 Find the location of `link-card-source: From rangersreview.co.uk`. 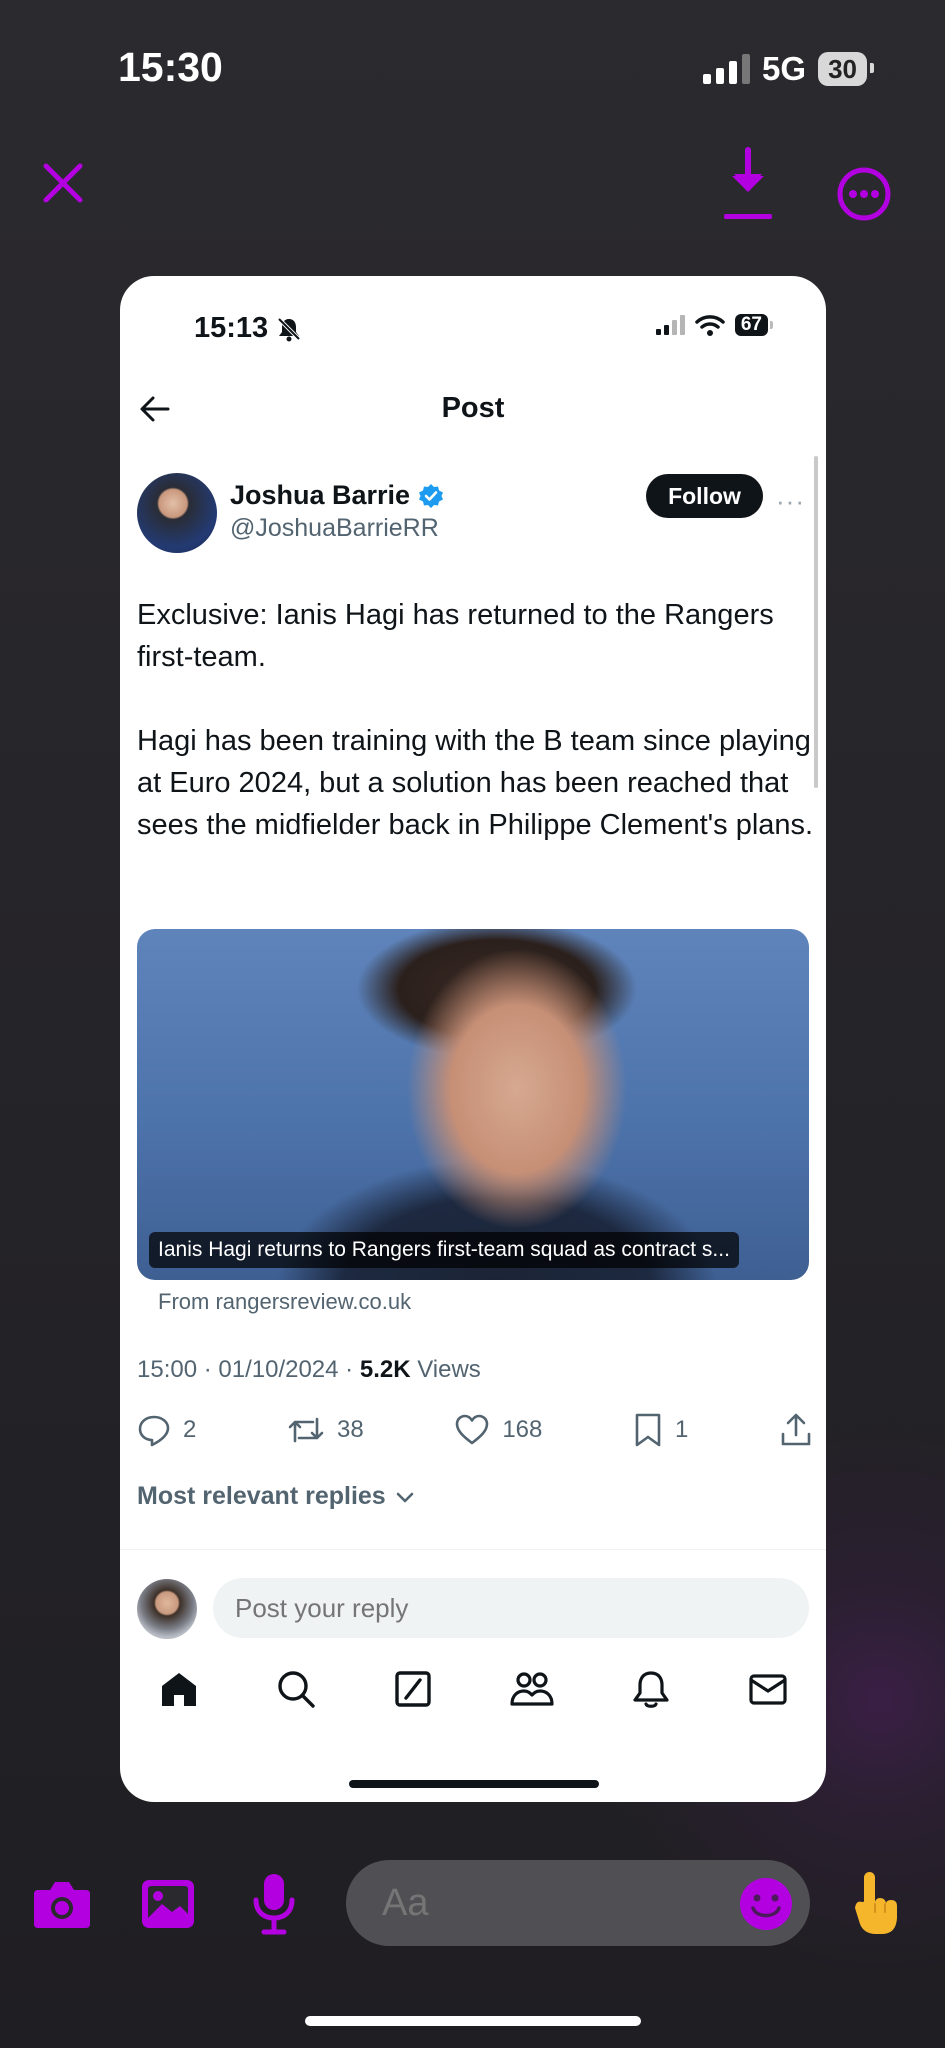

link-card-source: From rangersreview.co.uk is located at coordinates (284, 1302).